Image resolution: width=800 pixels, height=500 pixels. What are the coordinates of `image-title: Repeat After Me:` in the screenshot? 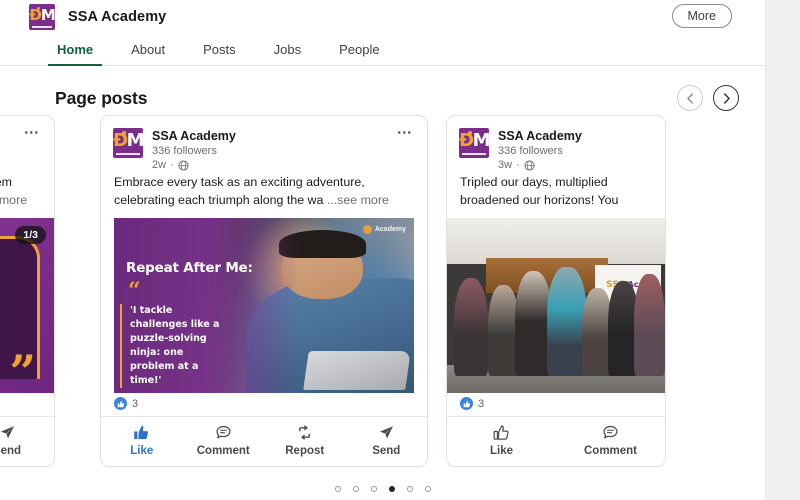 It's located at (189, 268).